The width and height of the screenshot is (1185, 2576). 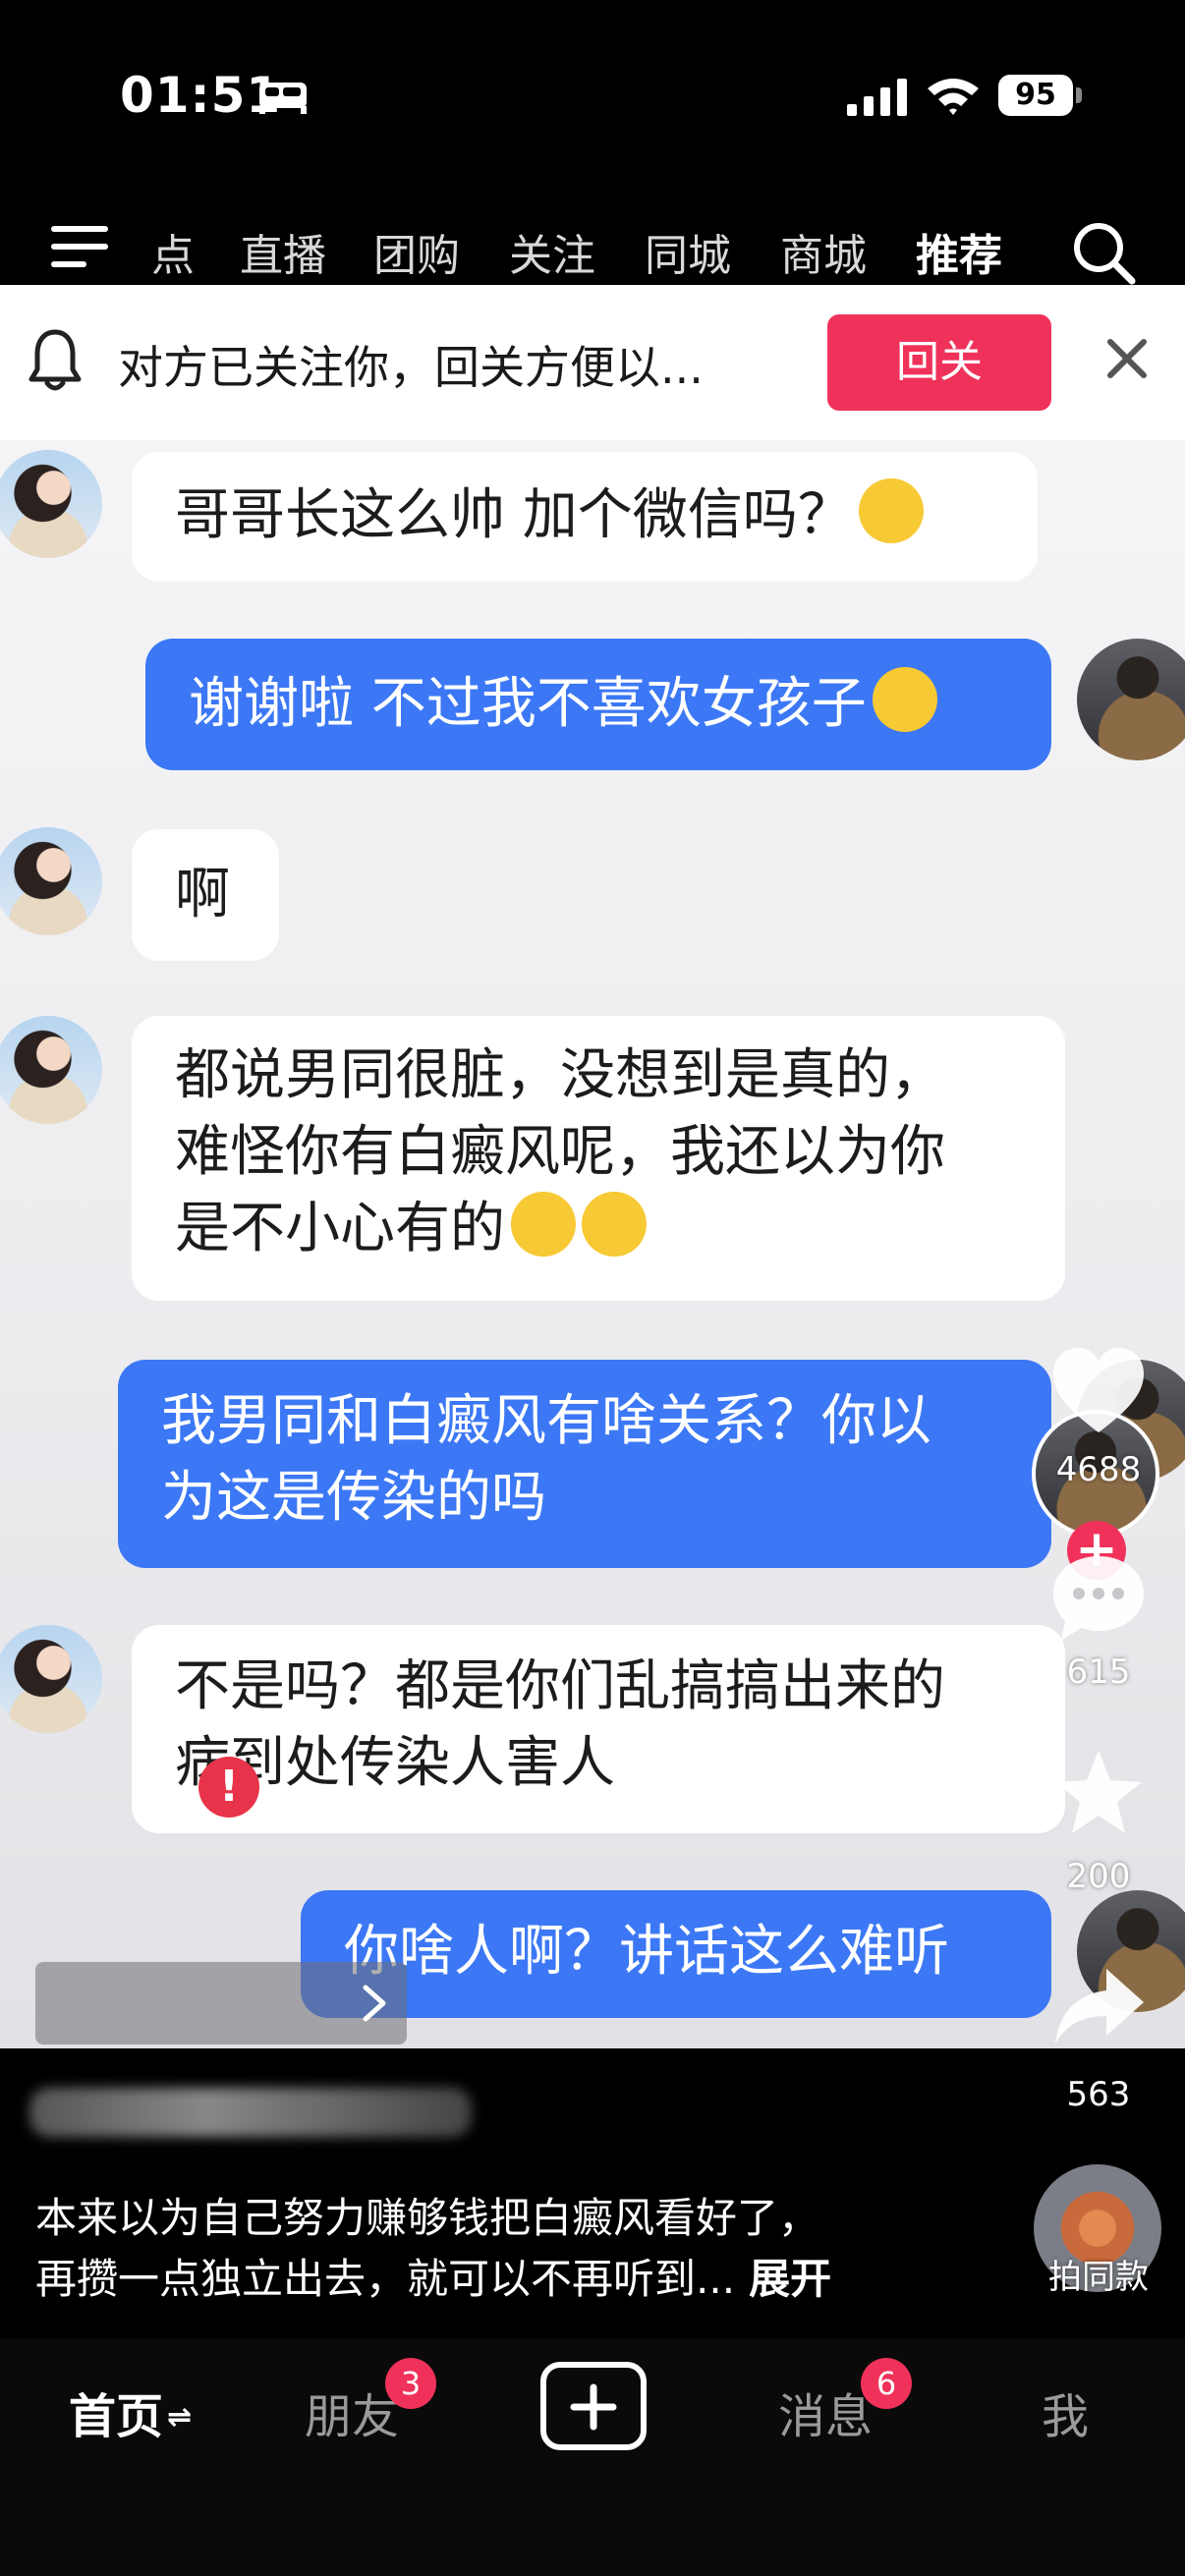 I want to click on top-nav: 点 直播 团购 关注 同城 商城 推荐, so click(x=592, y=256).